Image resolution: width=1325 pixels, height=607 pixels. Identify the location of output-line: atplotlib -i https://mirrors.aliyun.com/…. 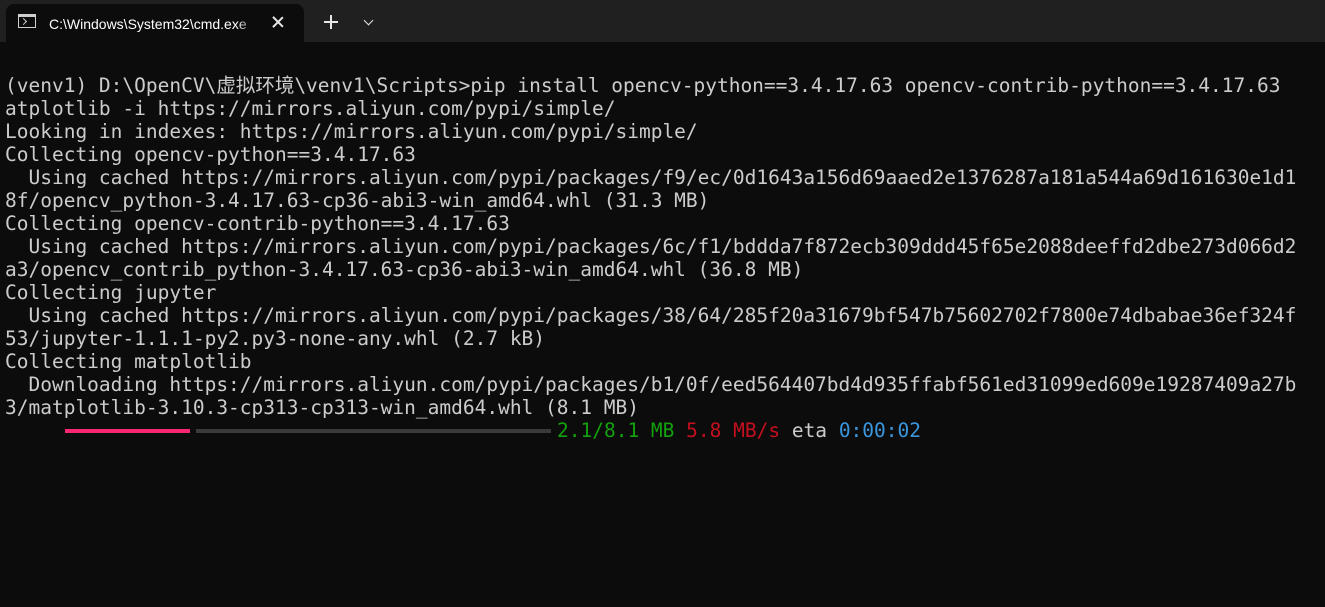
(310, 108).